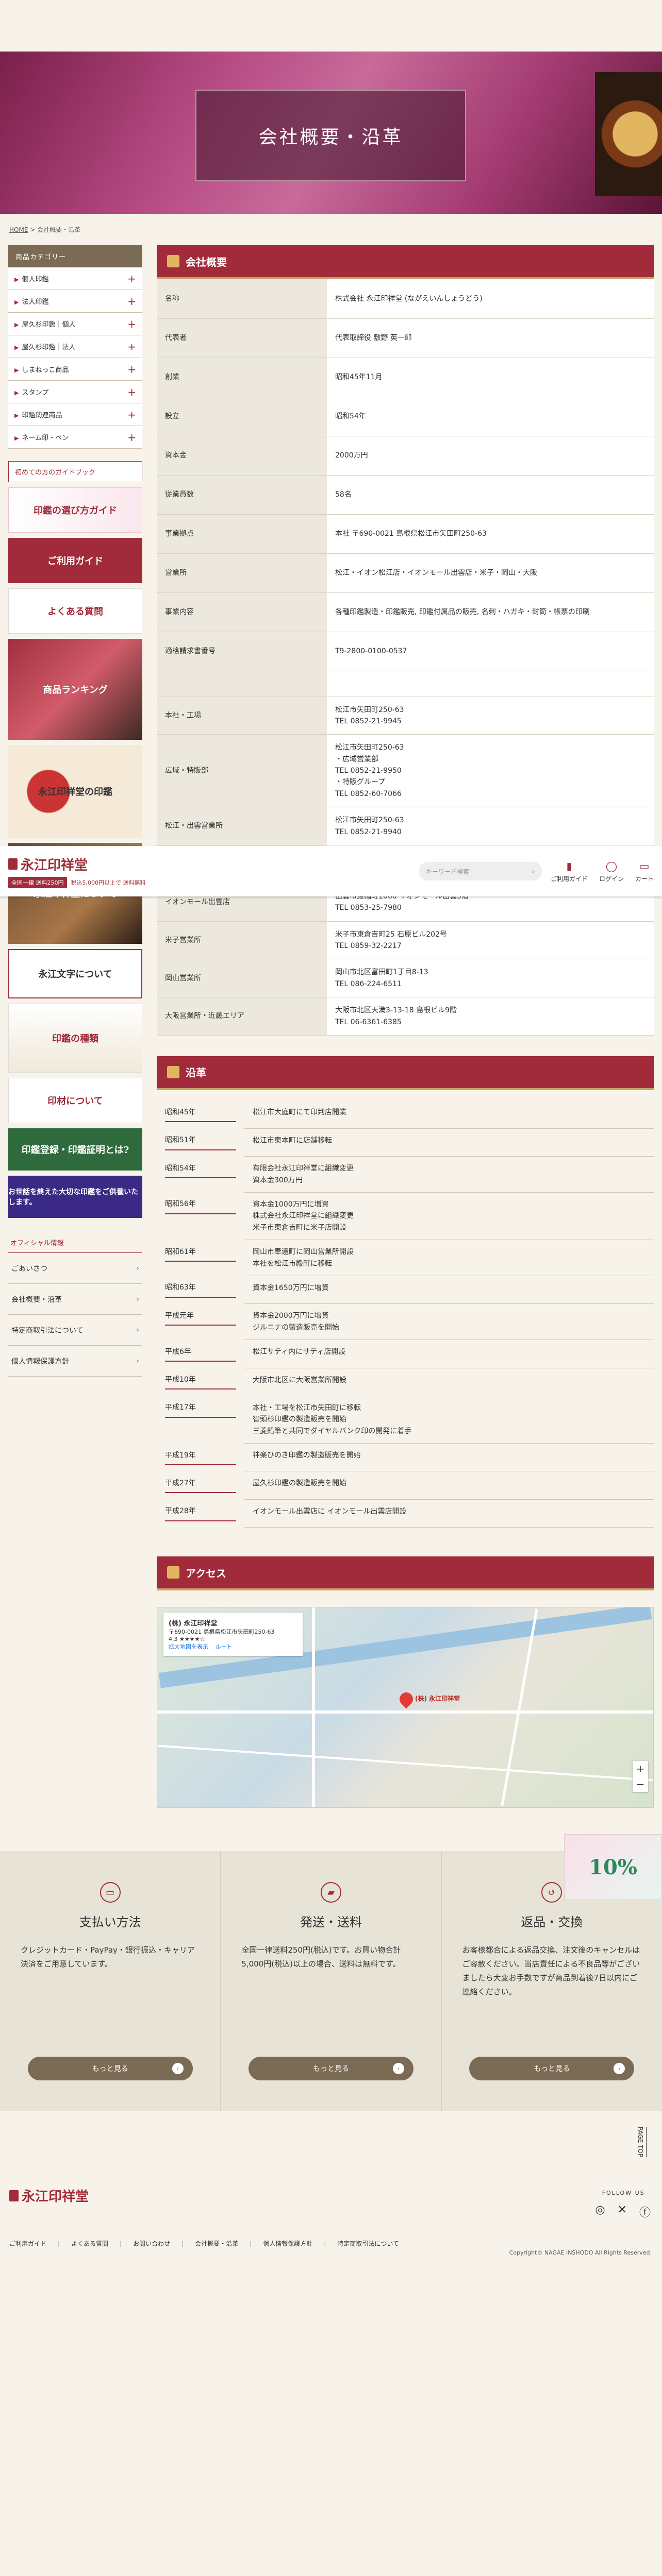  What do you see at coordinates (480, 871) in the screenshot?
I see `search-input: キーワード検索 ⌕` at bounding box center [480, 871].